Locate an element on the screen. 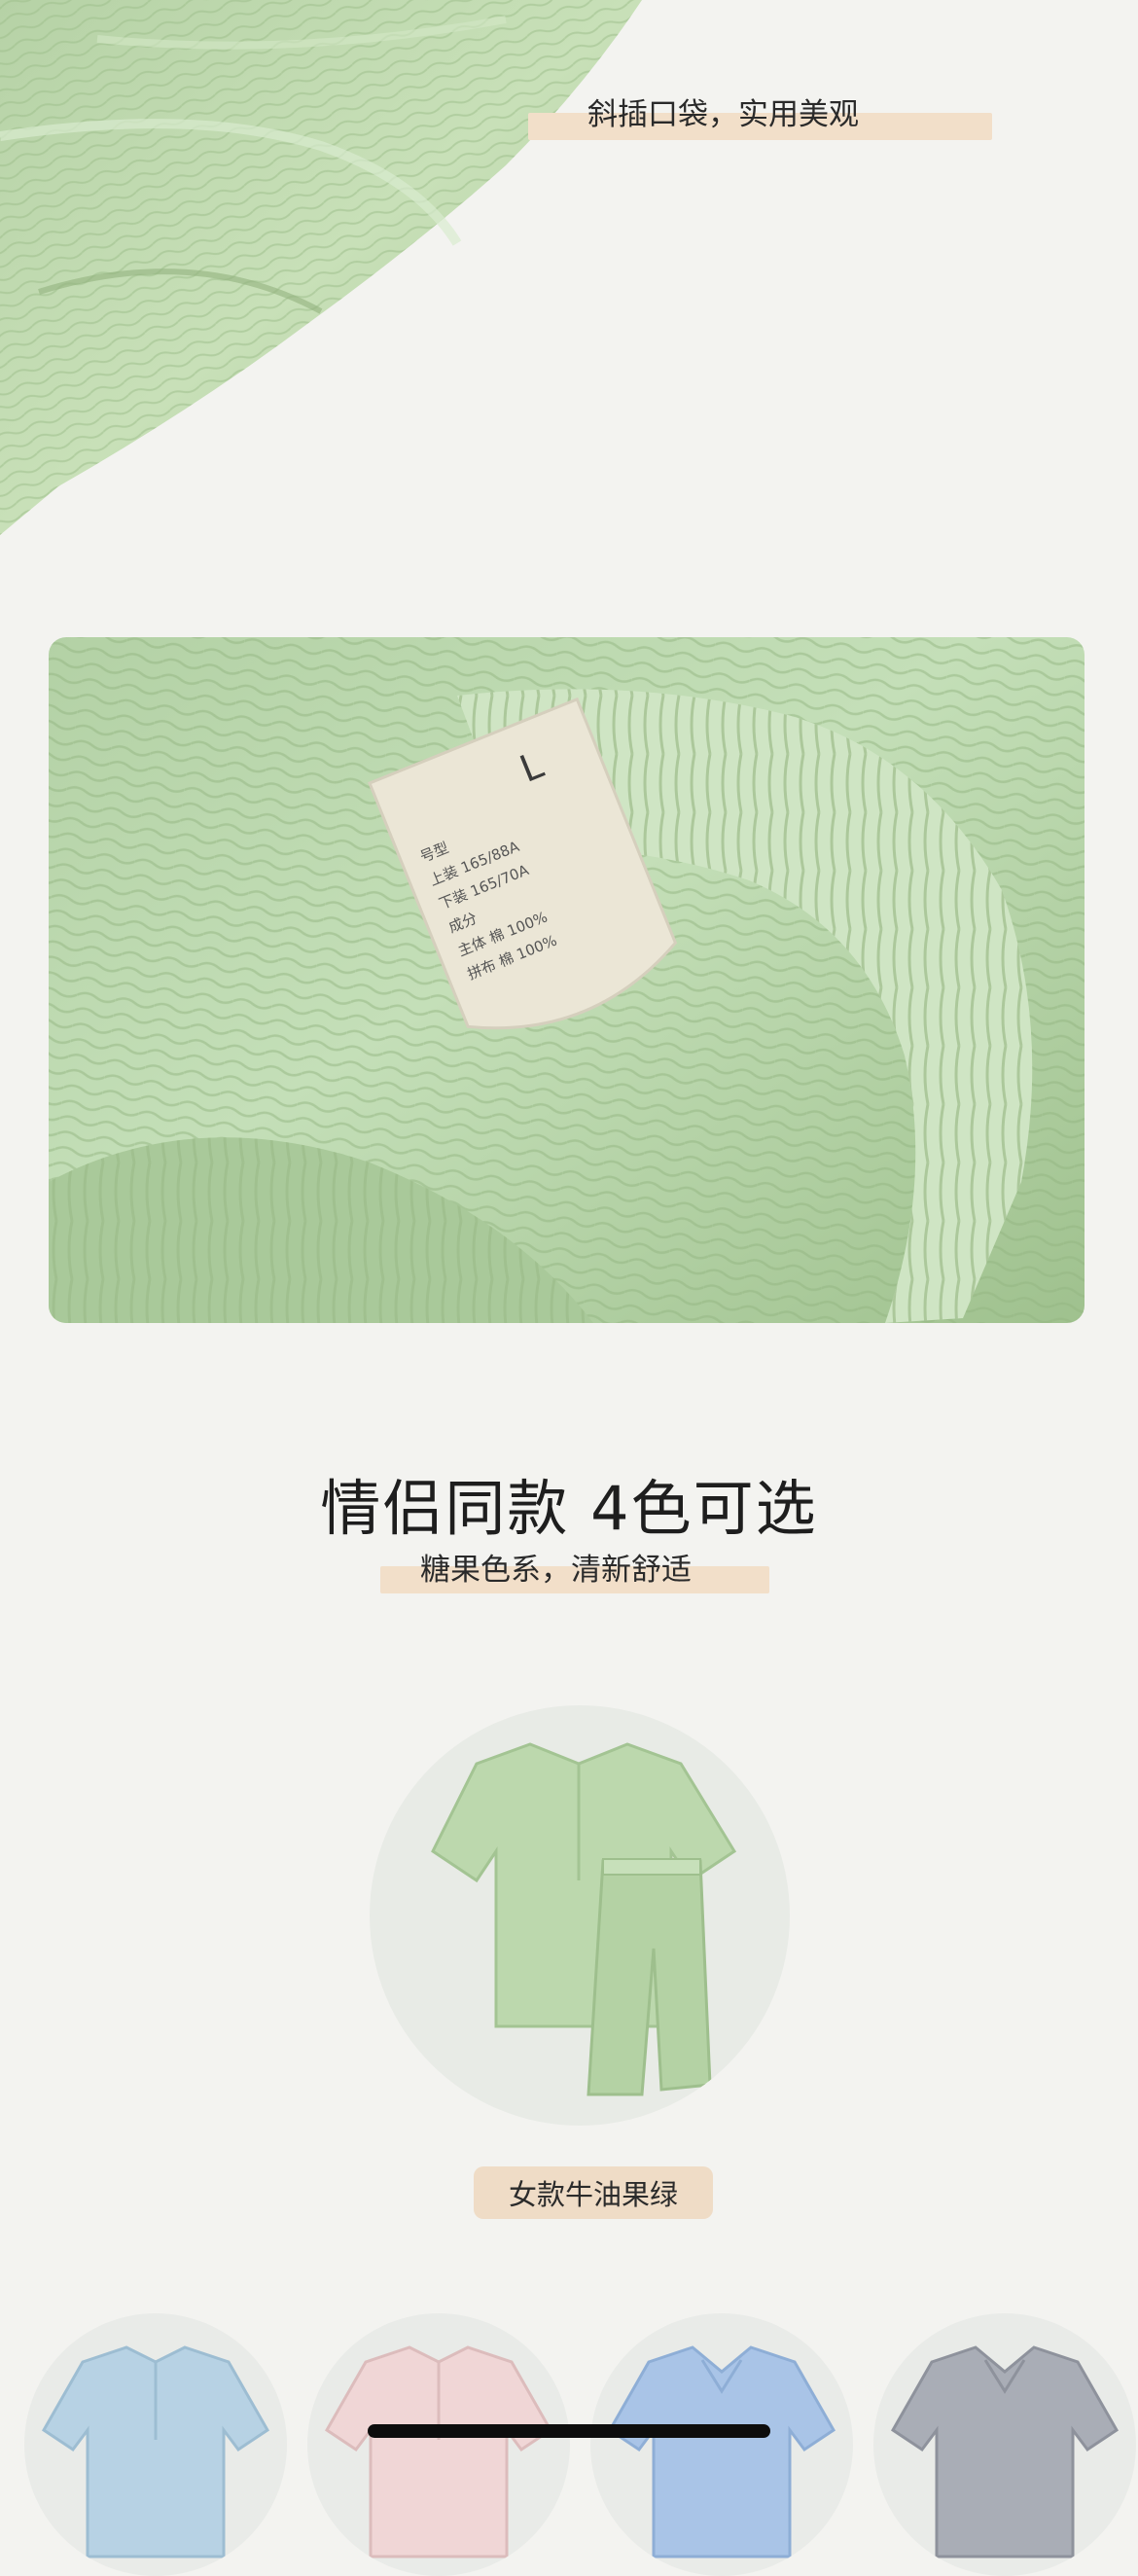 This screenshot has width=1138, height=2576. variant-blush-pink is located at coordinates (438, 2444).